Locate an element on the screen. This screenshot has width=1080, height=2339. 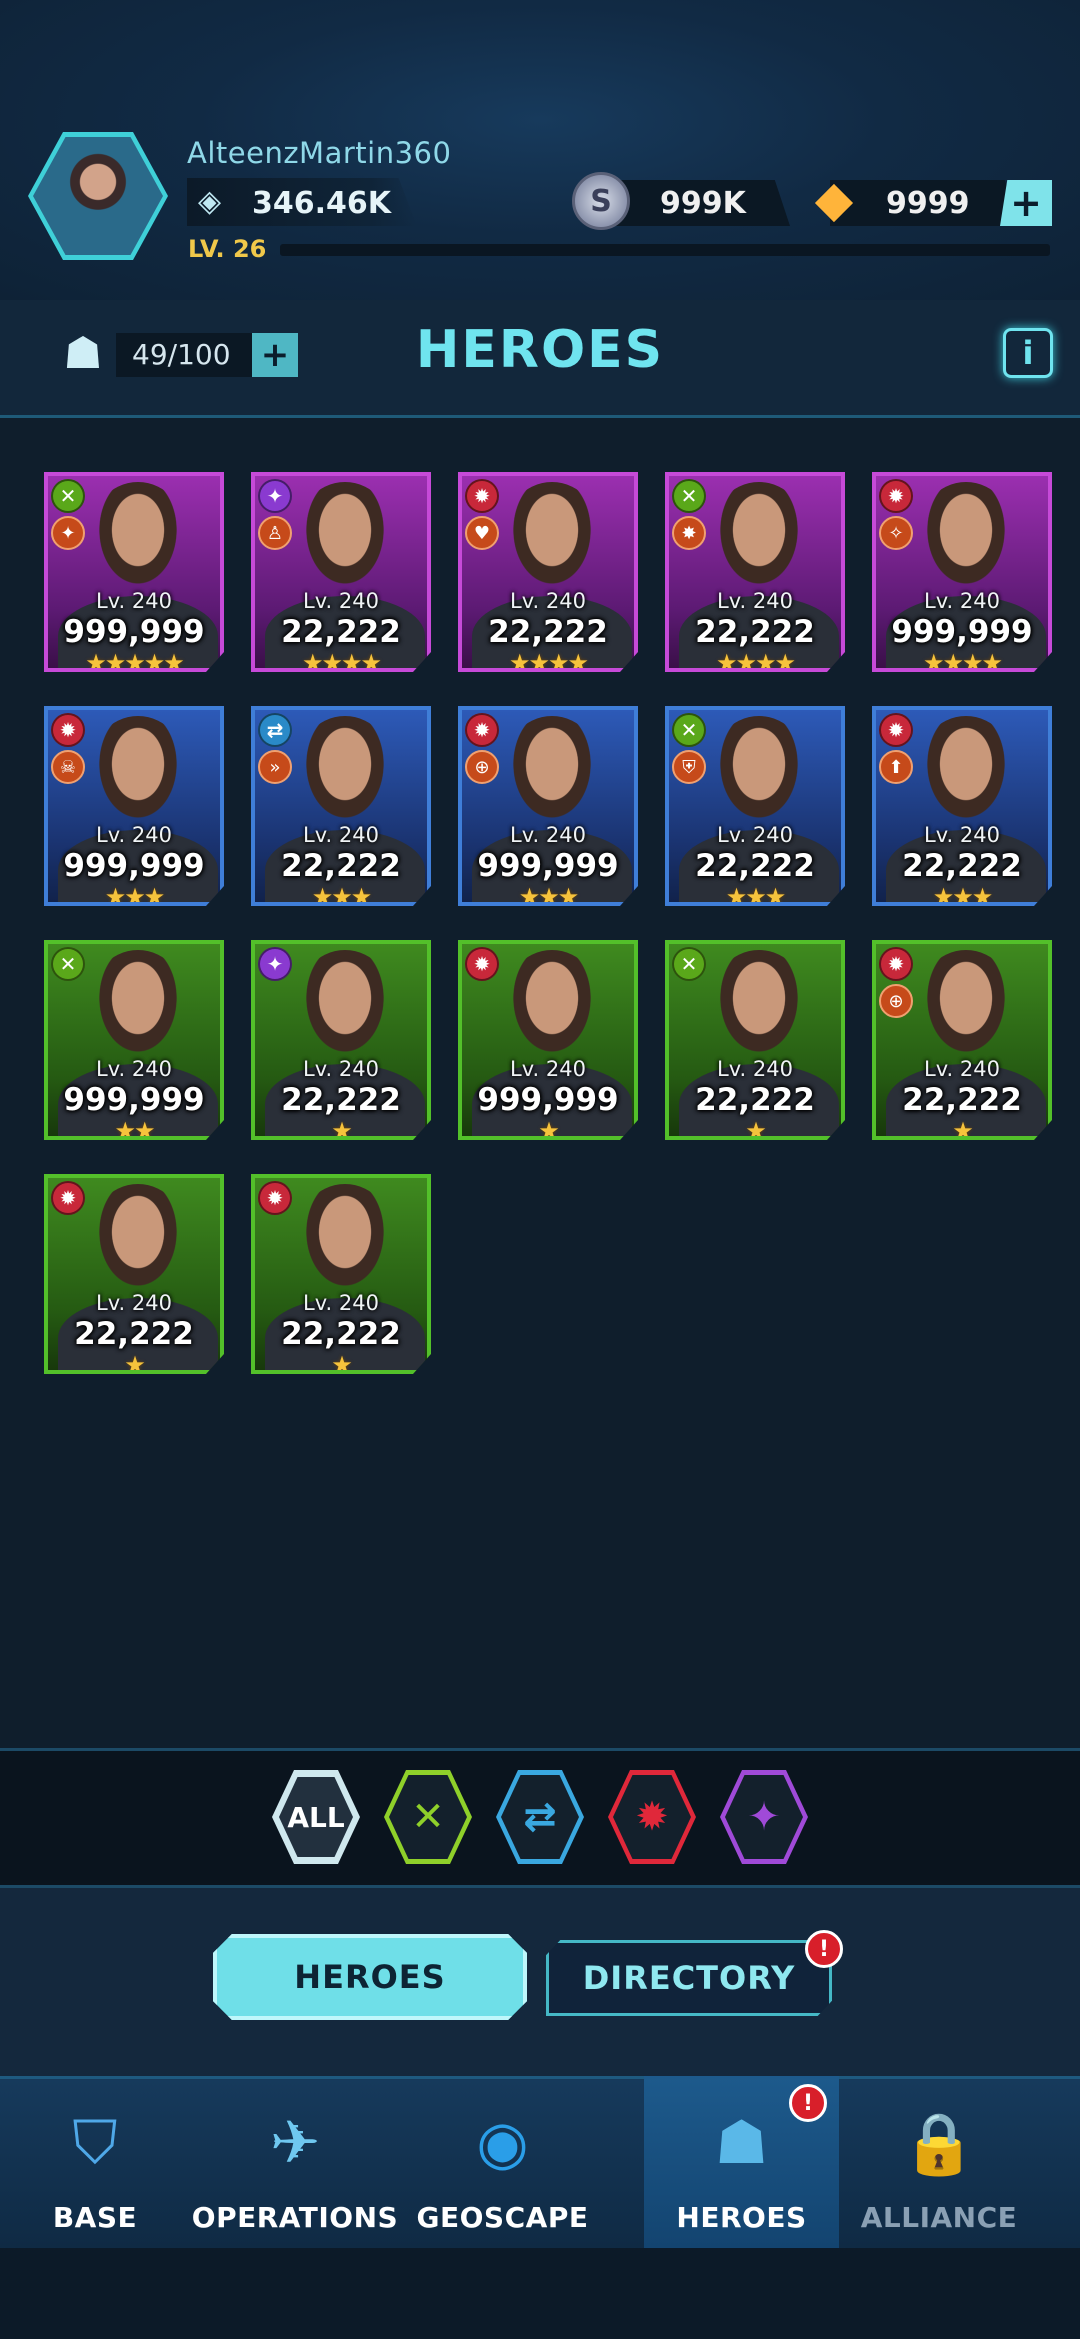
blue-class-icon: ⇄ is located at coordinates (275, 730).